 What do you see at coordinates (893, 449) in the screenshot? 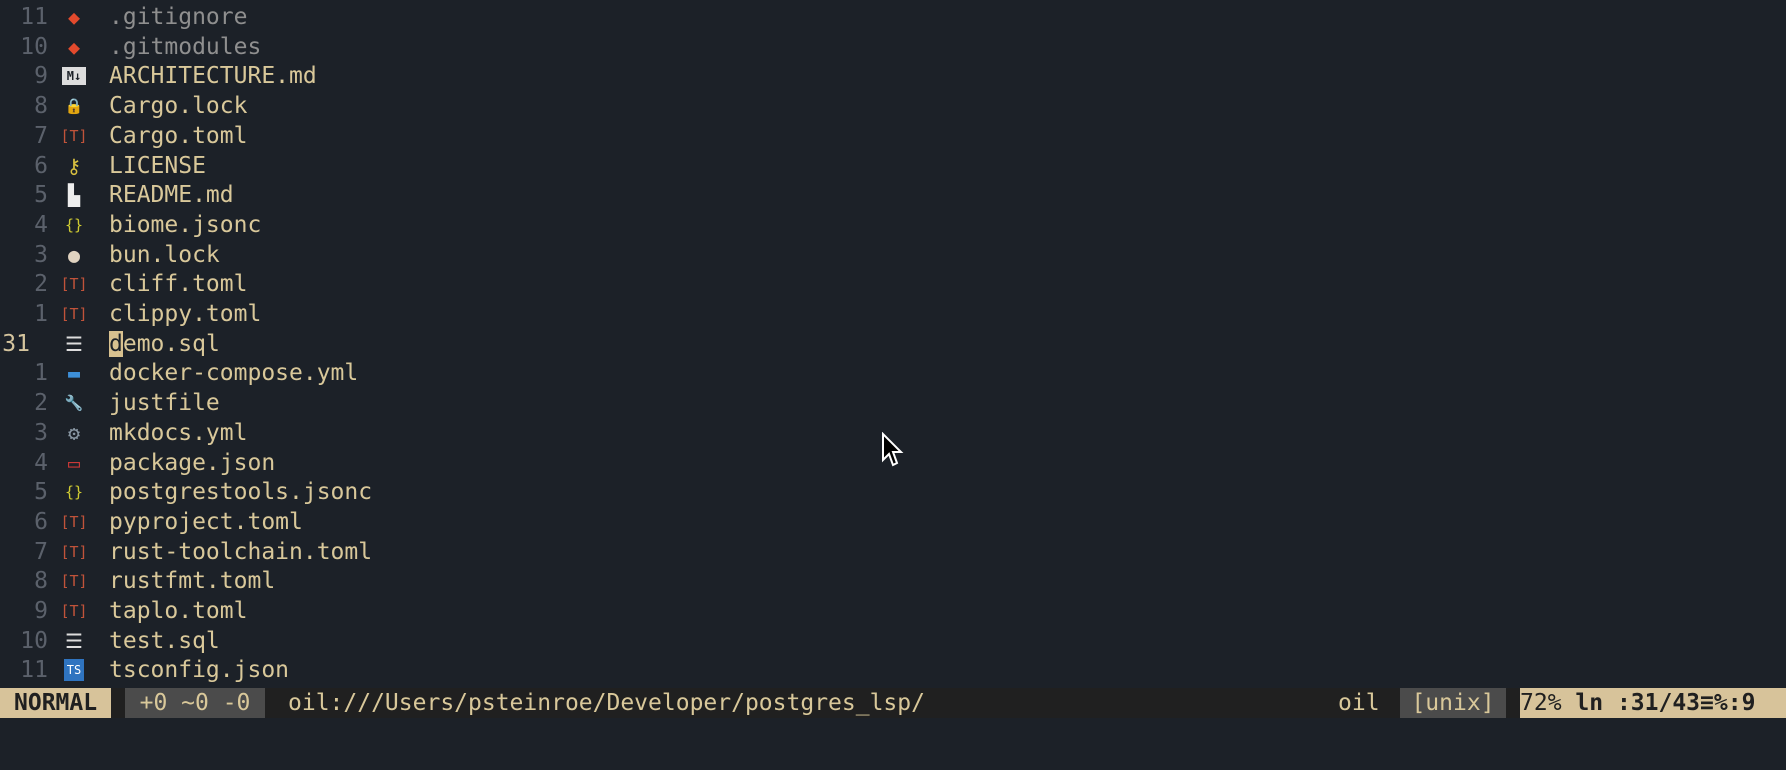
I see `mouse-pointer-icon` at bounding box center [893, 449].